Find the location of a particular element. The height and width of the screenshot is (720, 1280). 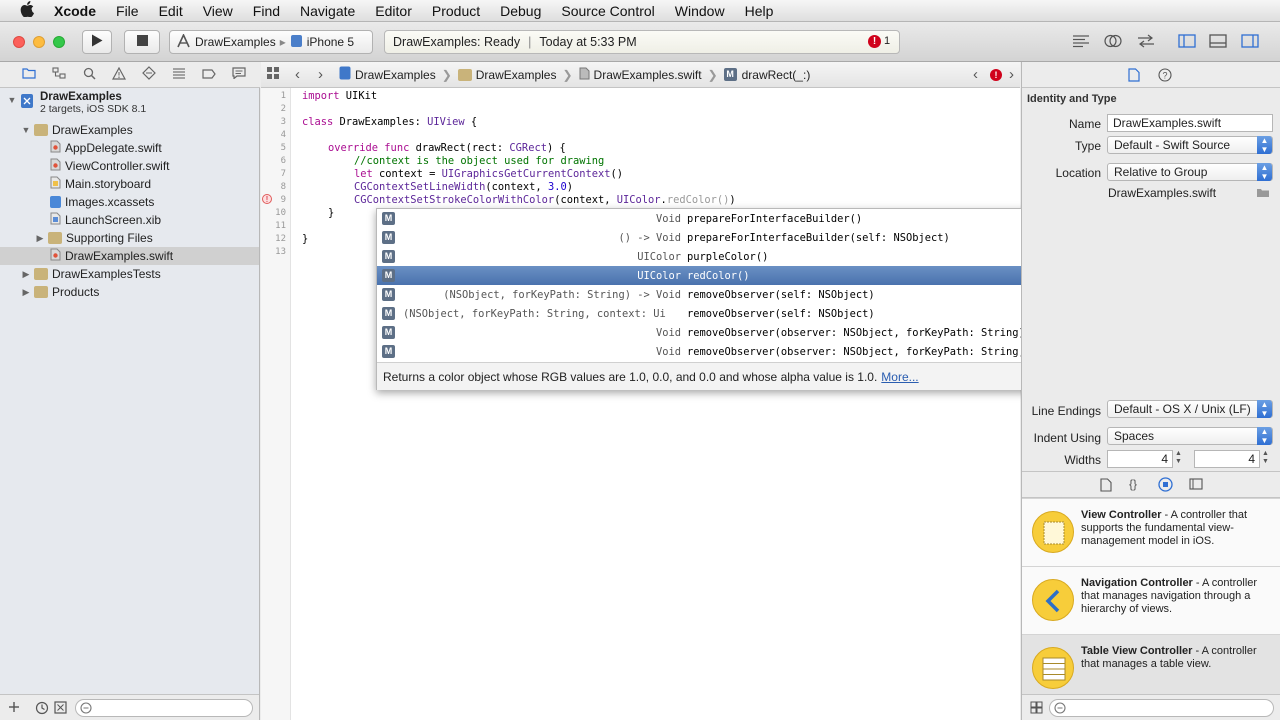

error-marker-icon: ! is located at coordinates (267, 199).